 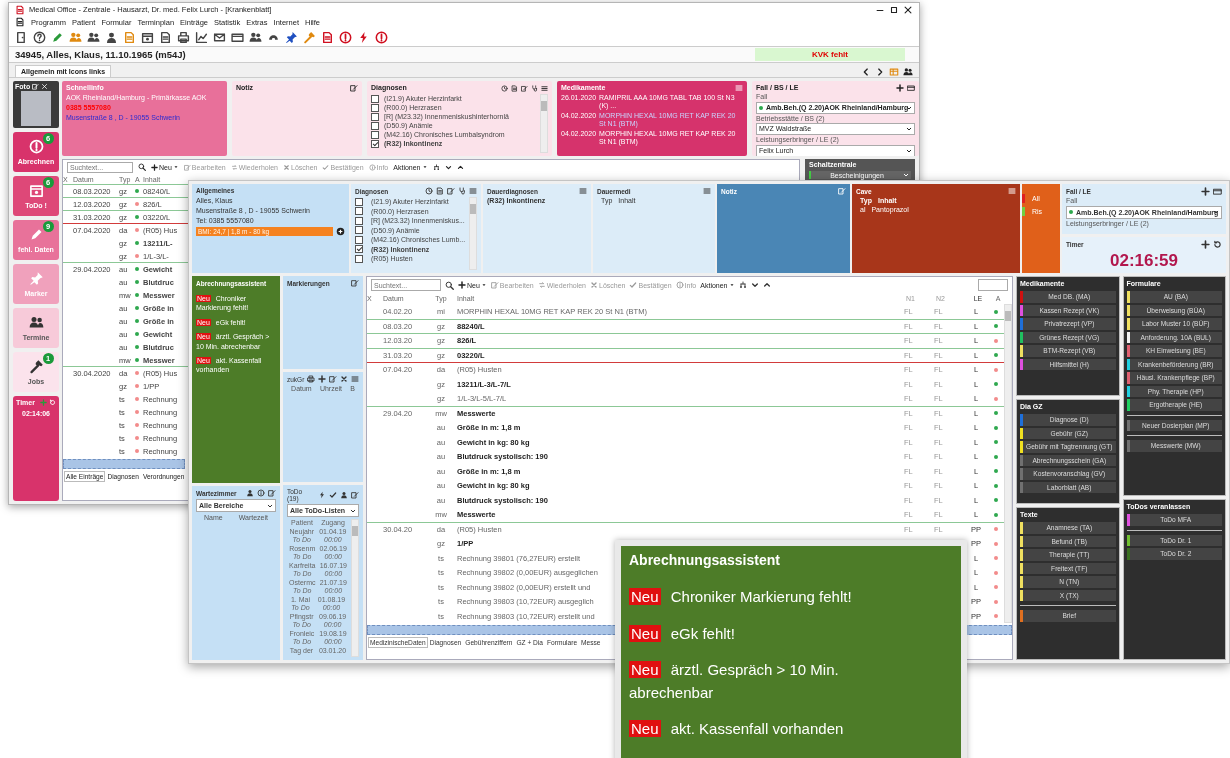 I want to click on message: Neu akt. Kassenfall vorhanden, so click(x=737, y=729).